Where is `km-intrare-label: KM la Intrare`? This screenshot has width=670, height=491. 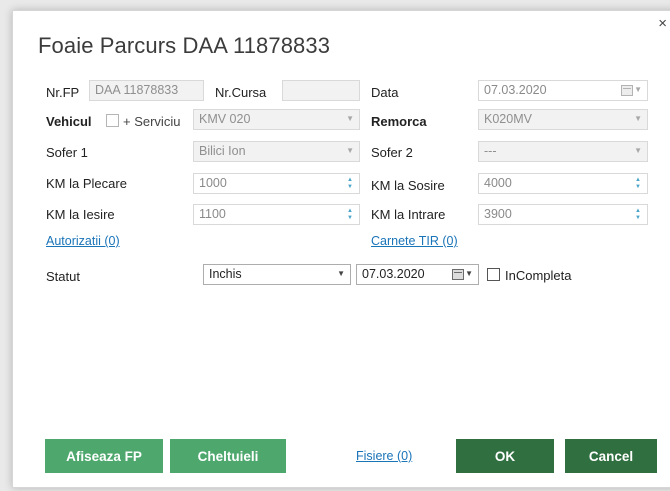 km-intrare-label: KM la Intrare is located at coordinates (408, 214).